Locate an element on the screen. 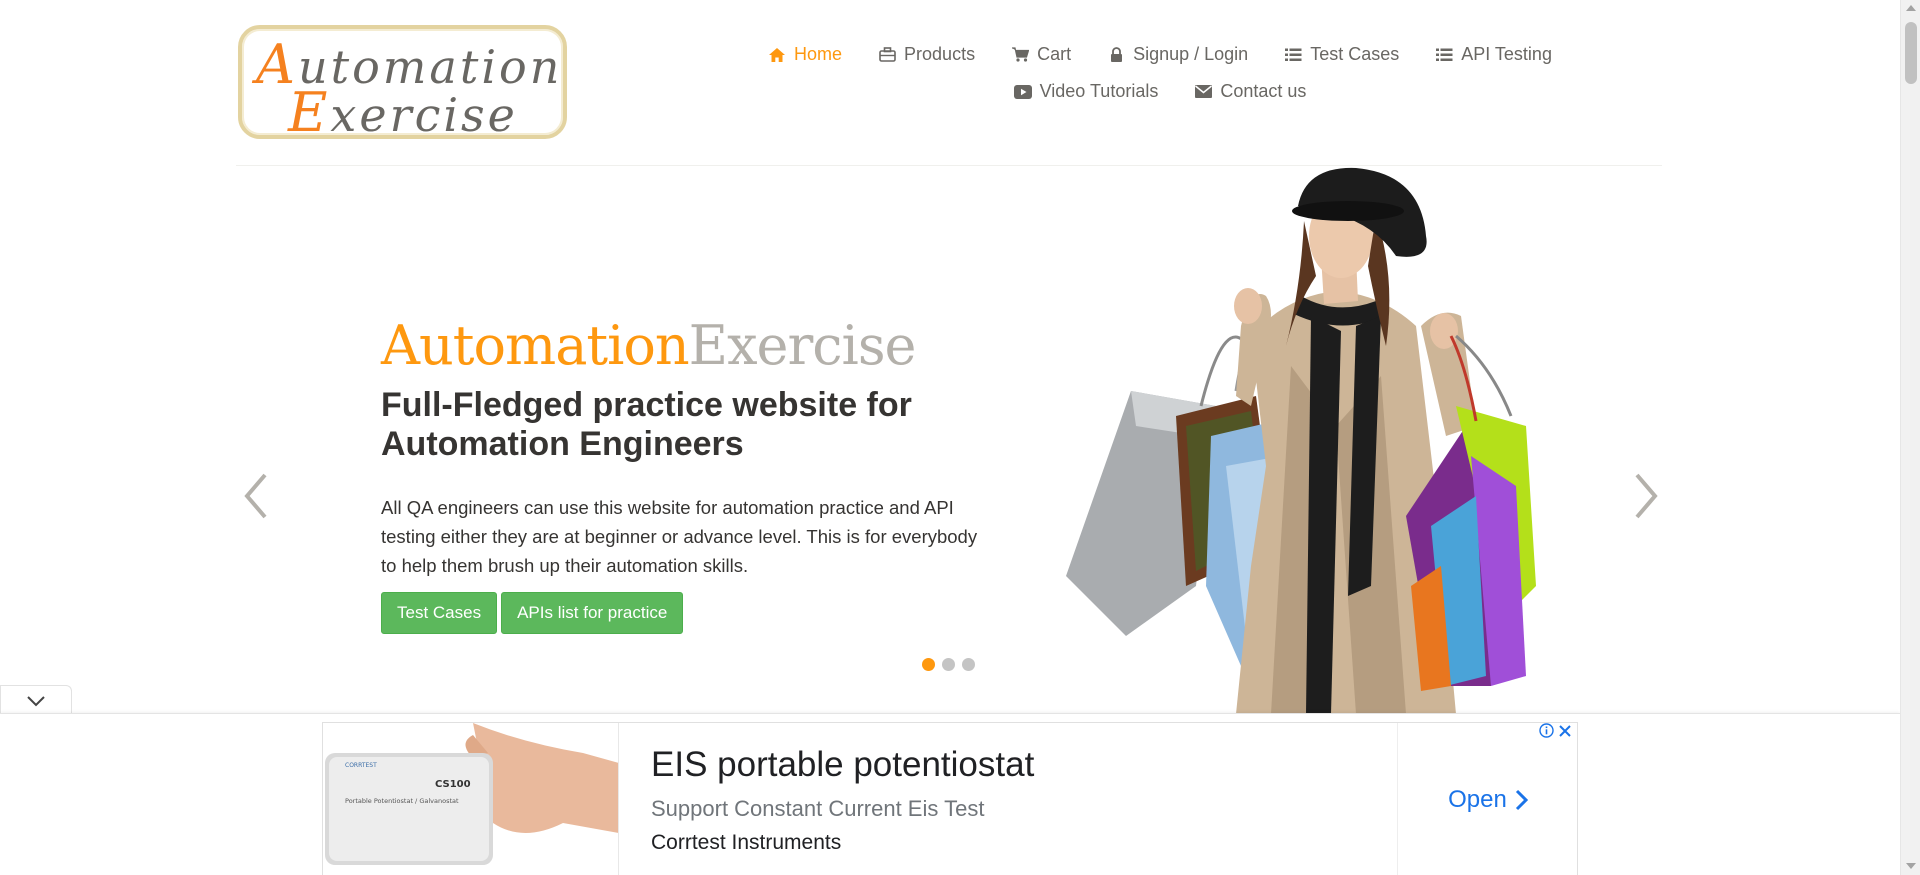 Image resolution: width=1920 pixels, height=875 pixels. brand-part-orange: Automation is located at coordinates (535, 345).